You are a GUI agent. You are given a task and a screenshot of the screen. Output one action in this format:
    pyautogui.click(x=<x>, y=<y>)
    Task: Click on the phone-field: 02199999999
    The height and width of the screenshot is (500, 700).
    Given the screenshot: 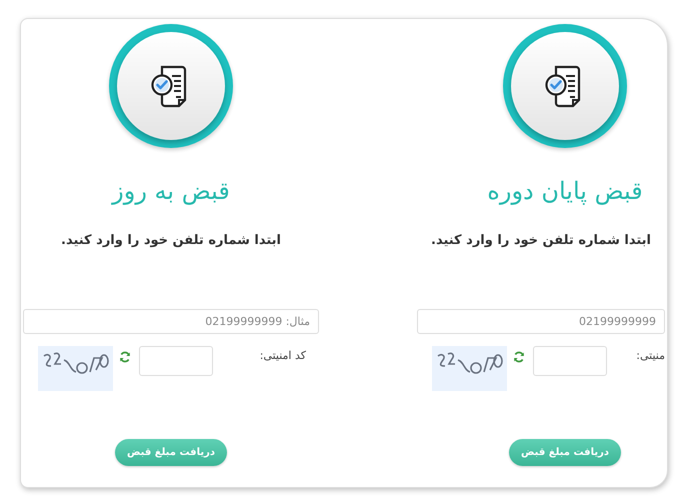 What is the action you would take?
    pyautogui.click(x=541, y=321)
    